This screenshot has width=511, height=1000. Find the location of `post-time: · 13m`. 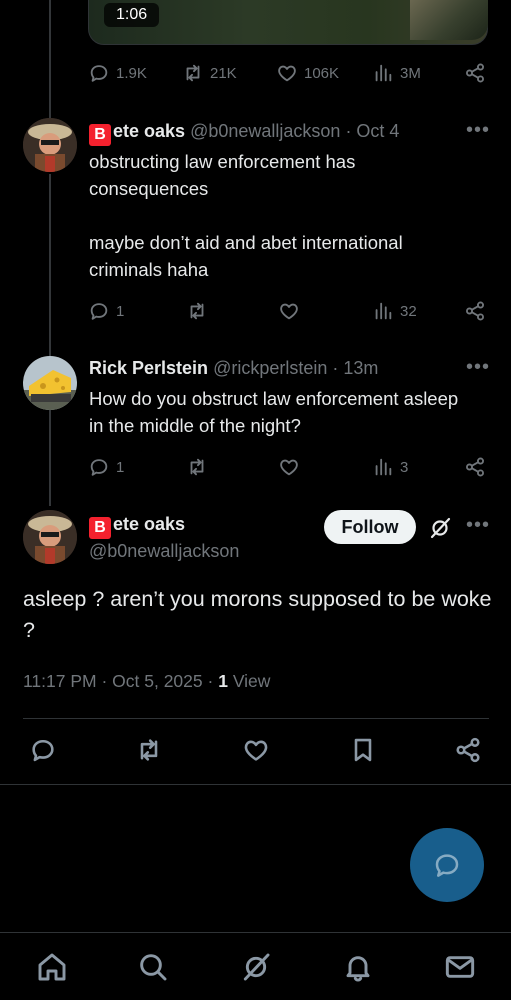

post-time: · 13m is located at coordinates (355, 368).